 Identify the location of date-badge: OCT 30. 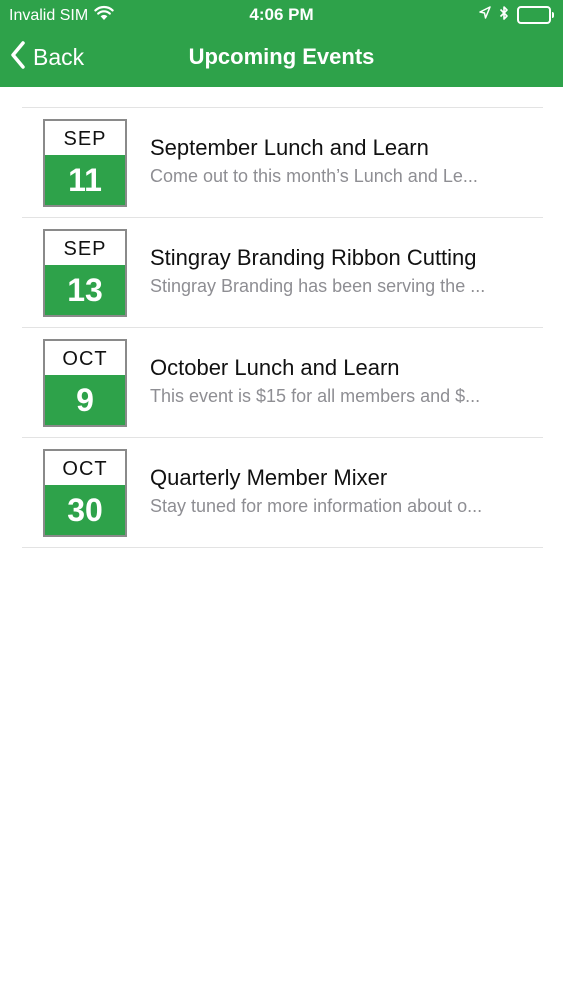
(85, 493).